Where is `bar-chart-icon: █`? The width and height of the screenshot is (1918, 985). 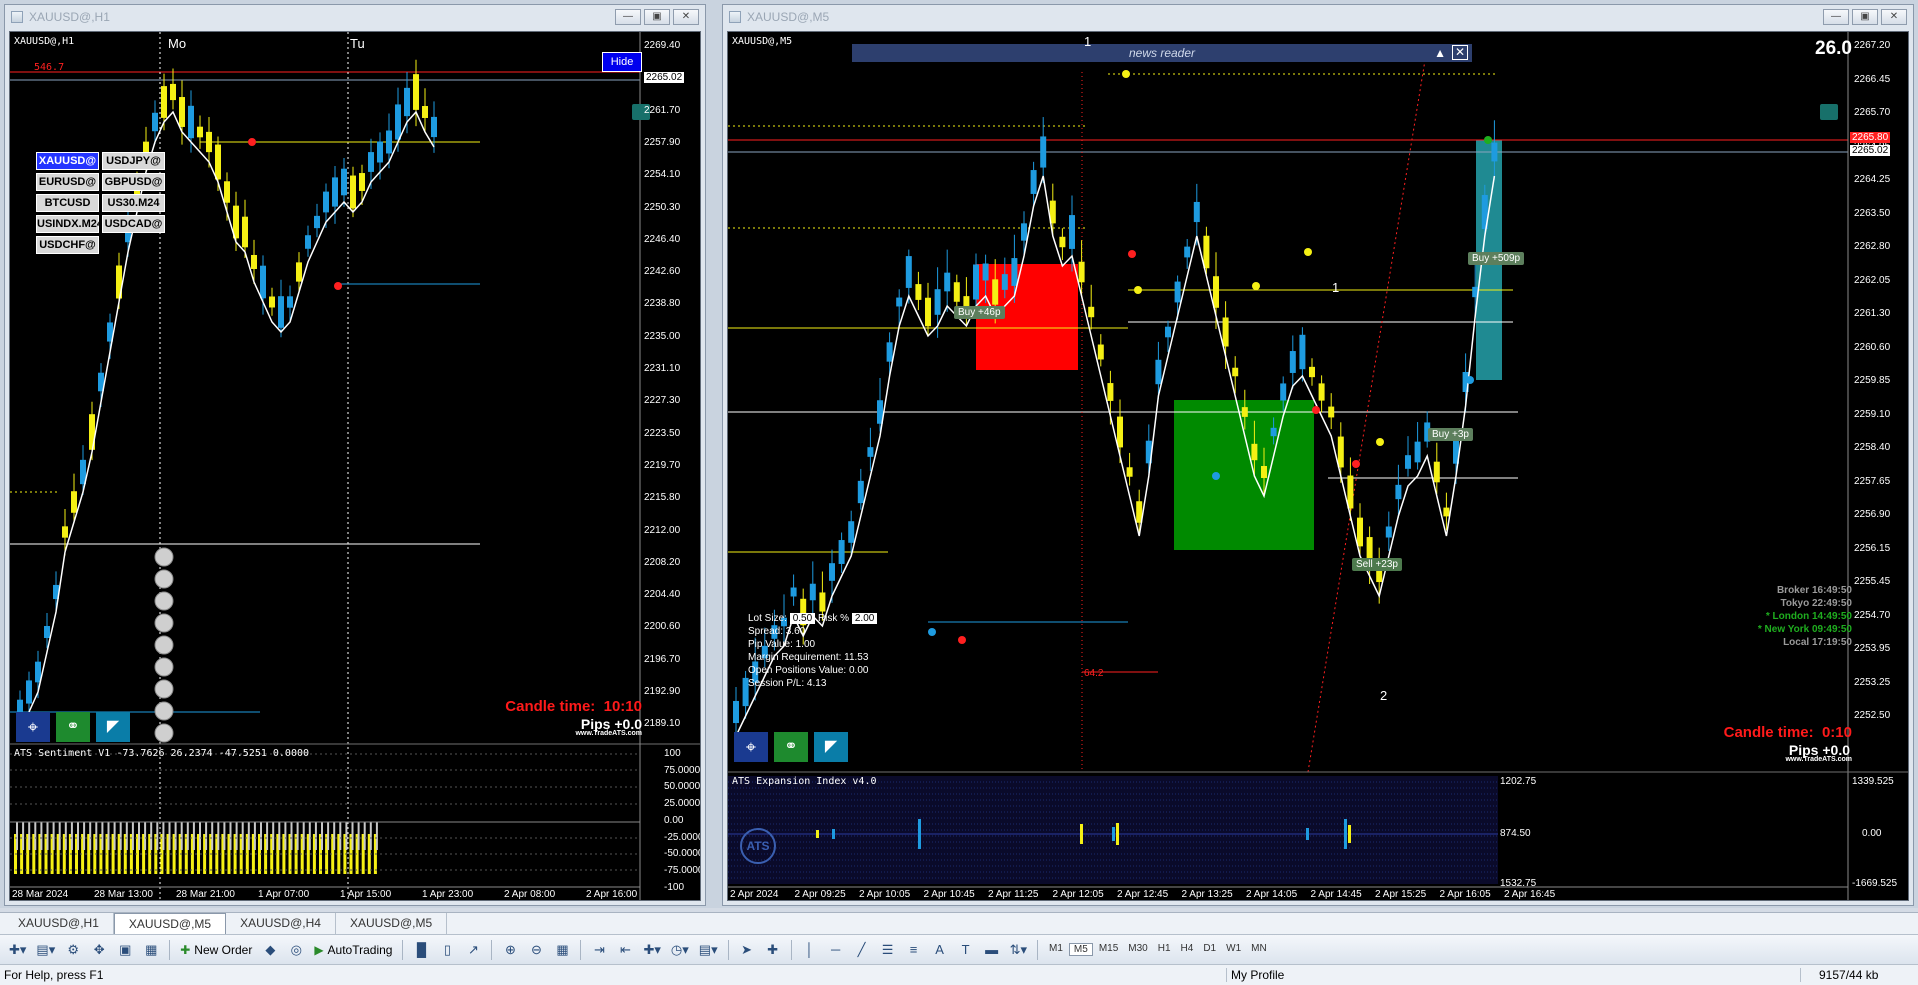 bar-chart-icon: █ is located at coordinates (421, 950).